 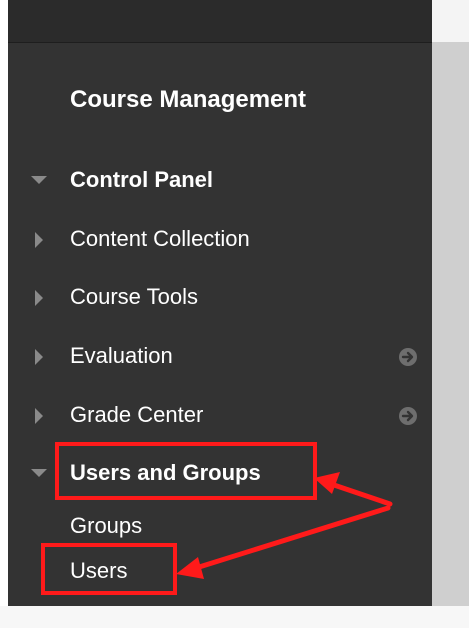 I want to click on arrow-to-users-and-groups, so click(x=353, y=489).